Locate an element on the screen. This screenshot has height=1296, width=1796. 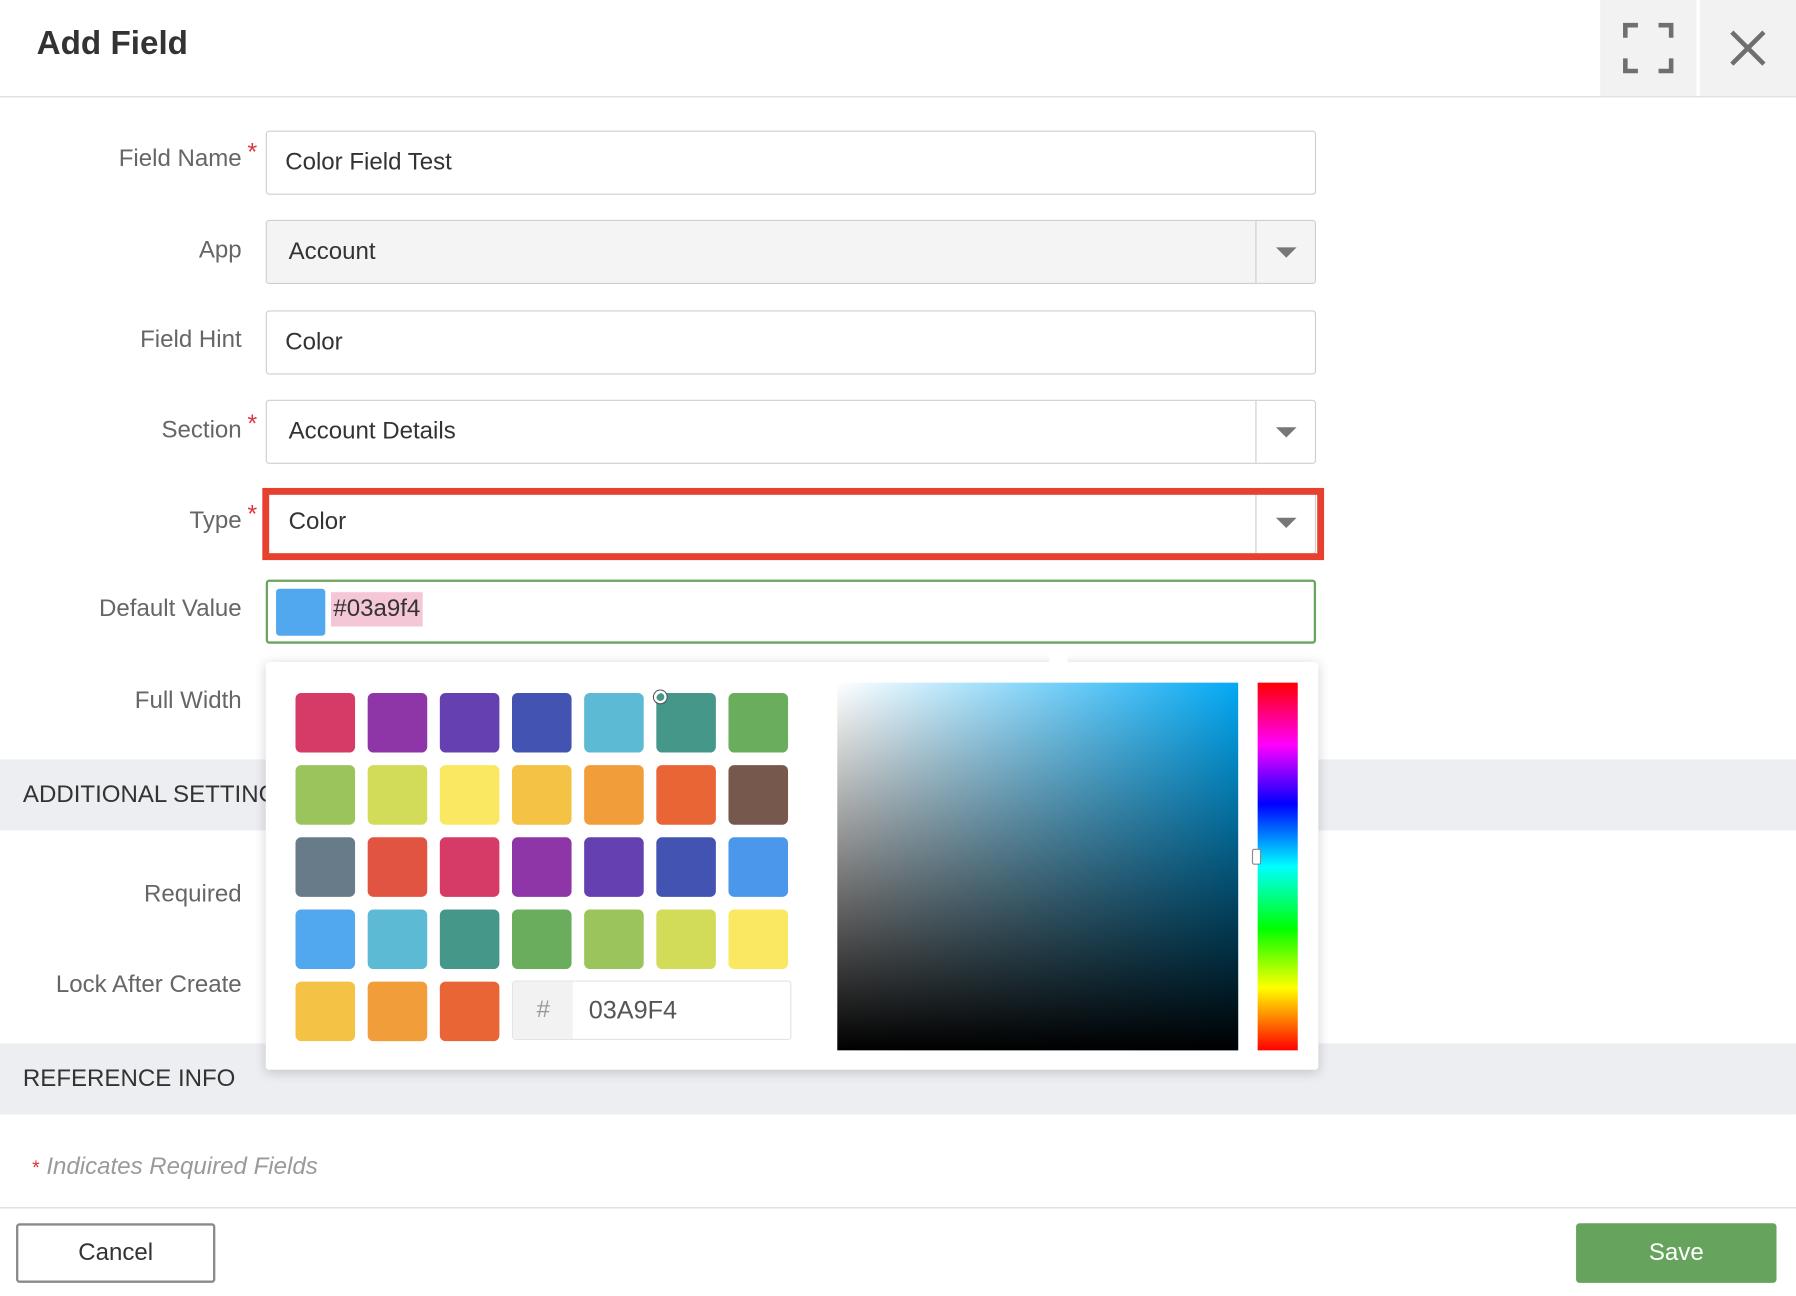
type-label: Type is located at coordinates (215, 520).